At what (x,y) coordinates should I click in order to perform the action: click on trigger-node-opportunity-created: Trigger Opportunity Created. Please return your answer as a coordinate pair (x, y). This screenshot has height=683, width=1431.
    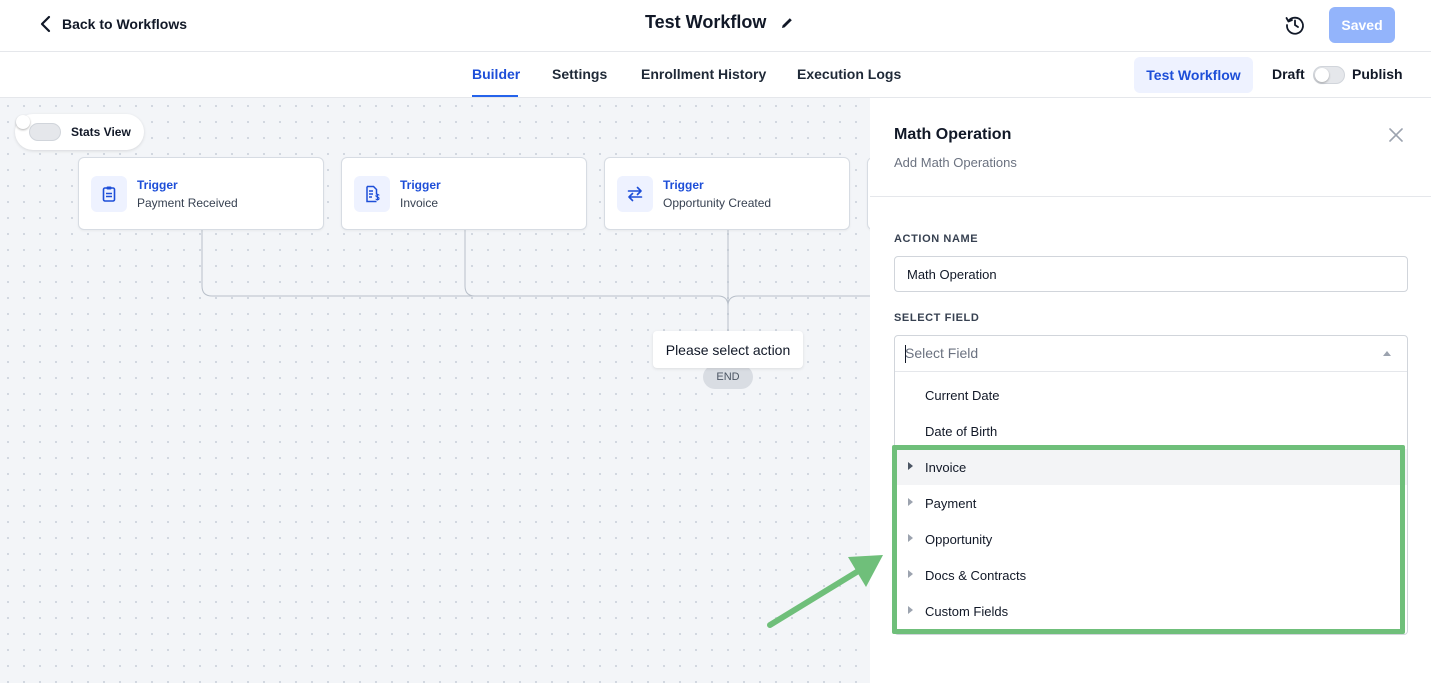
    Looking at the image, I should click on (727, 193).